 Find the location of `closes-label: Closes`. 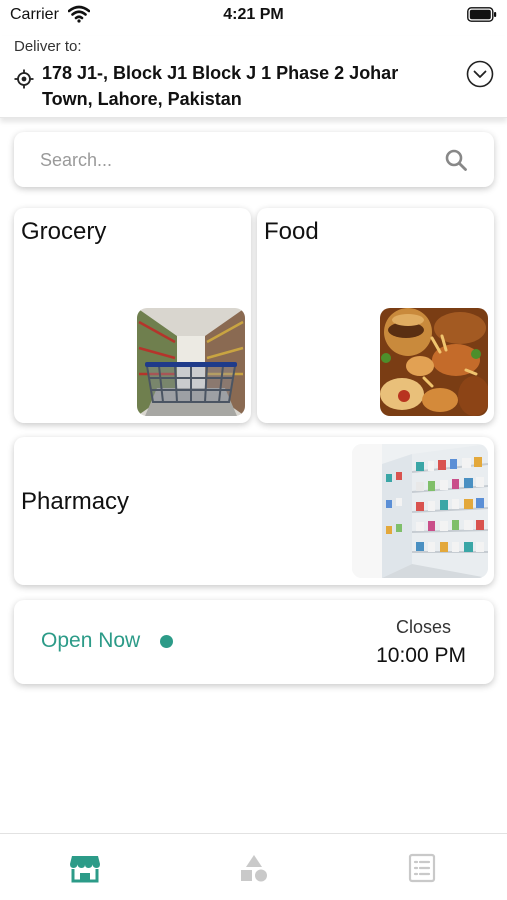

closes-label: Closes is located at coordinates (423, 627).